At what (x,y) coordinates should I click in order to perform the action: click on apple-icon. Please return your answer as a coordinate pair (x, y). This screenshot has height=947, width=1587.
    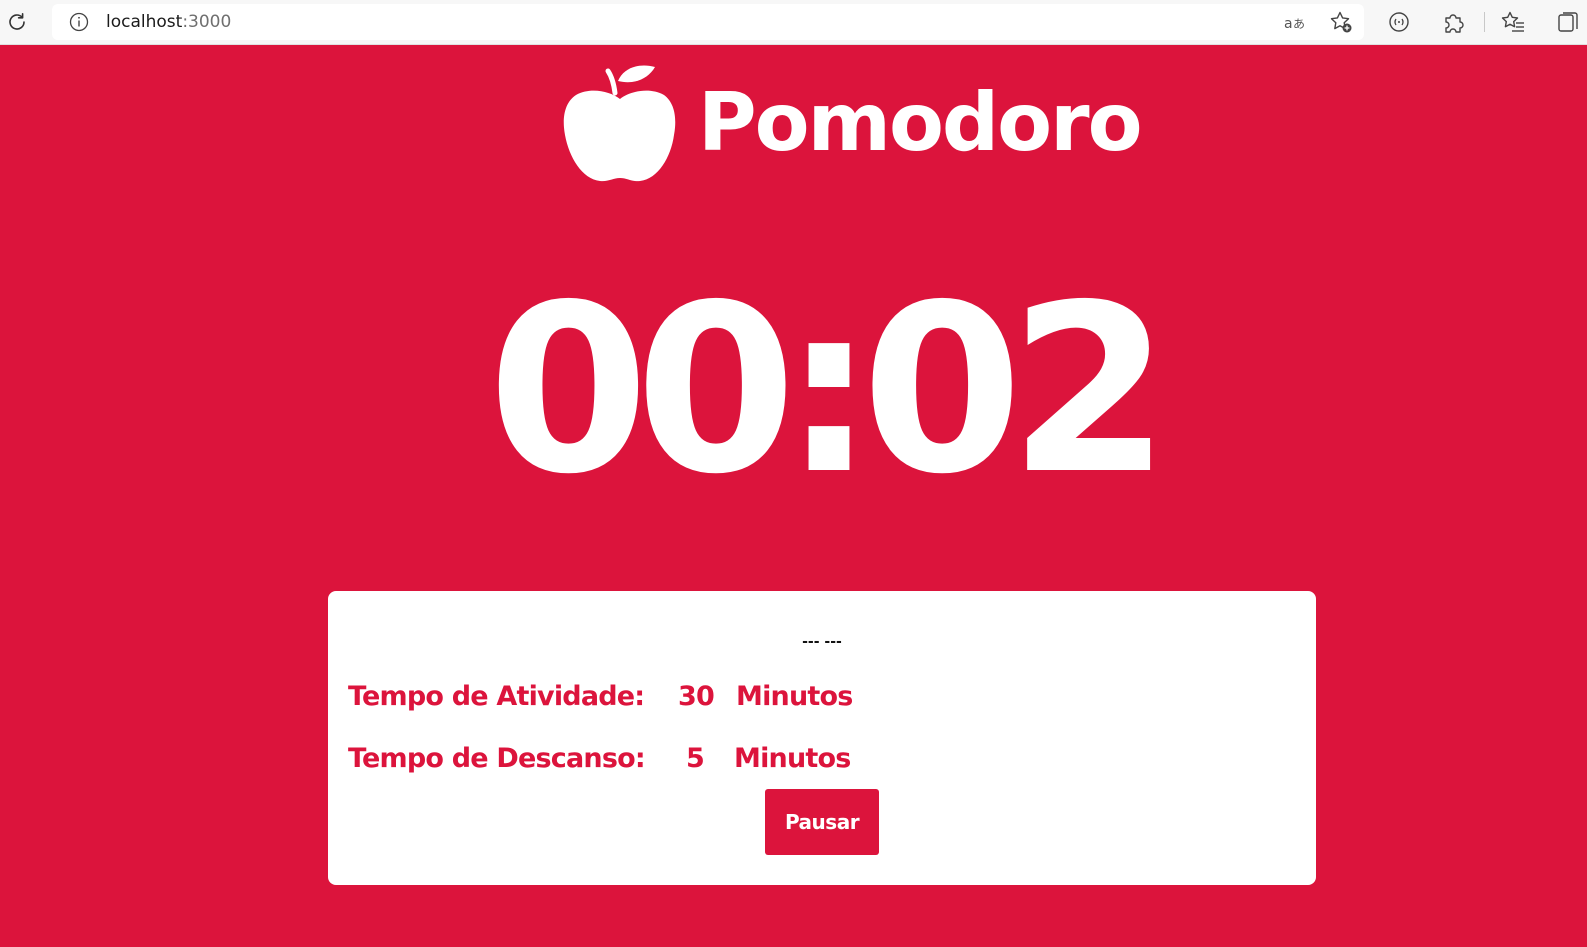
    Looking at the image, I should click on (619, 123).